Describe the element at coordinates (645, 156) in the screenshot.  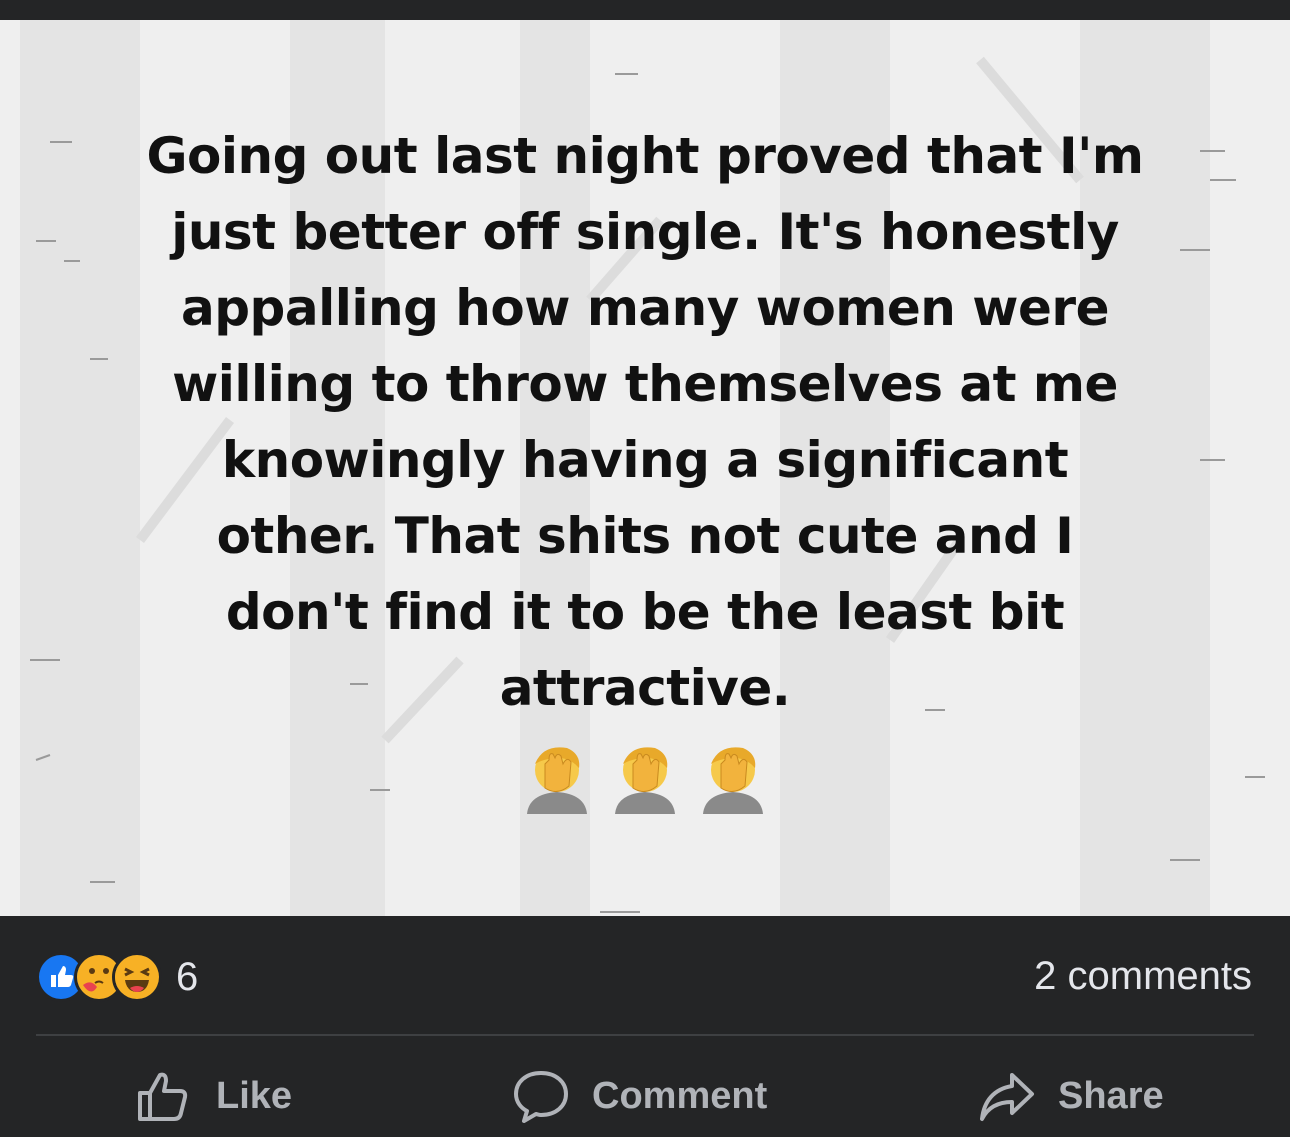
I see `post-text-line: Going out last night proved that I'm` at that location.